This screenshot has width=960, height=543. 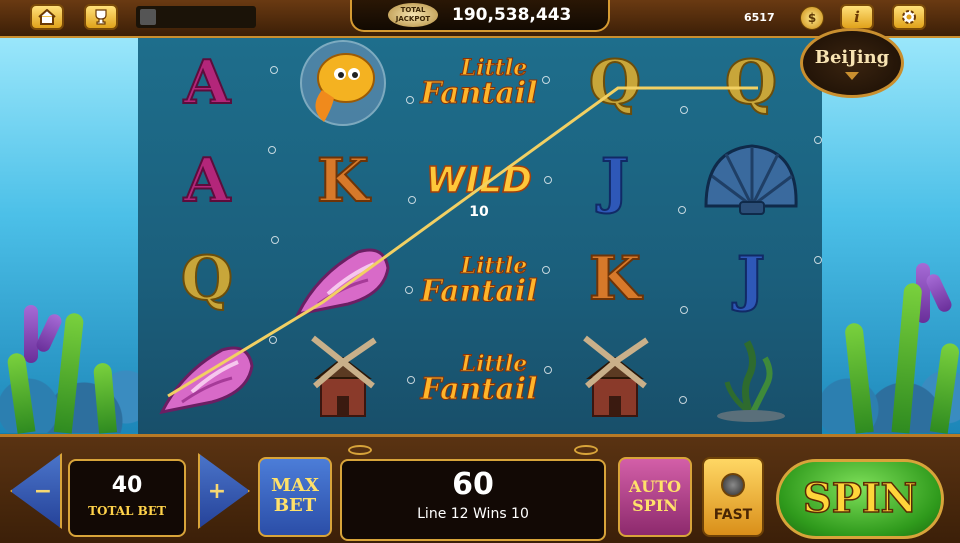 I want to click on win-box-scroll-ornament, so click(x=473, y=451).